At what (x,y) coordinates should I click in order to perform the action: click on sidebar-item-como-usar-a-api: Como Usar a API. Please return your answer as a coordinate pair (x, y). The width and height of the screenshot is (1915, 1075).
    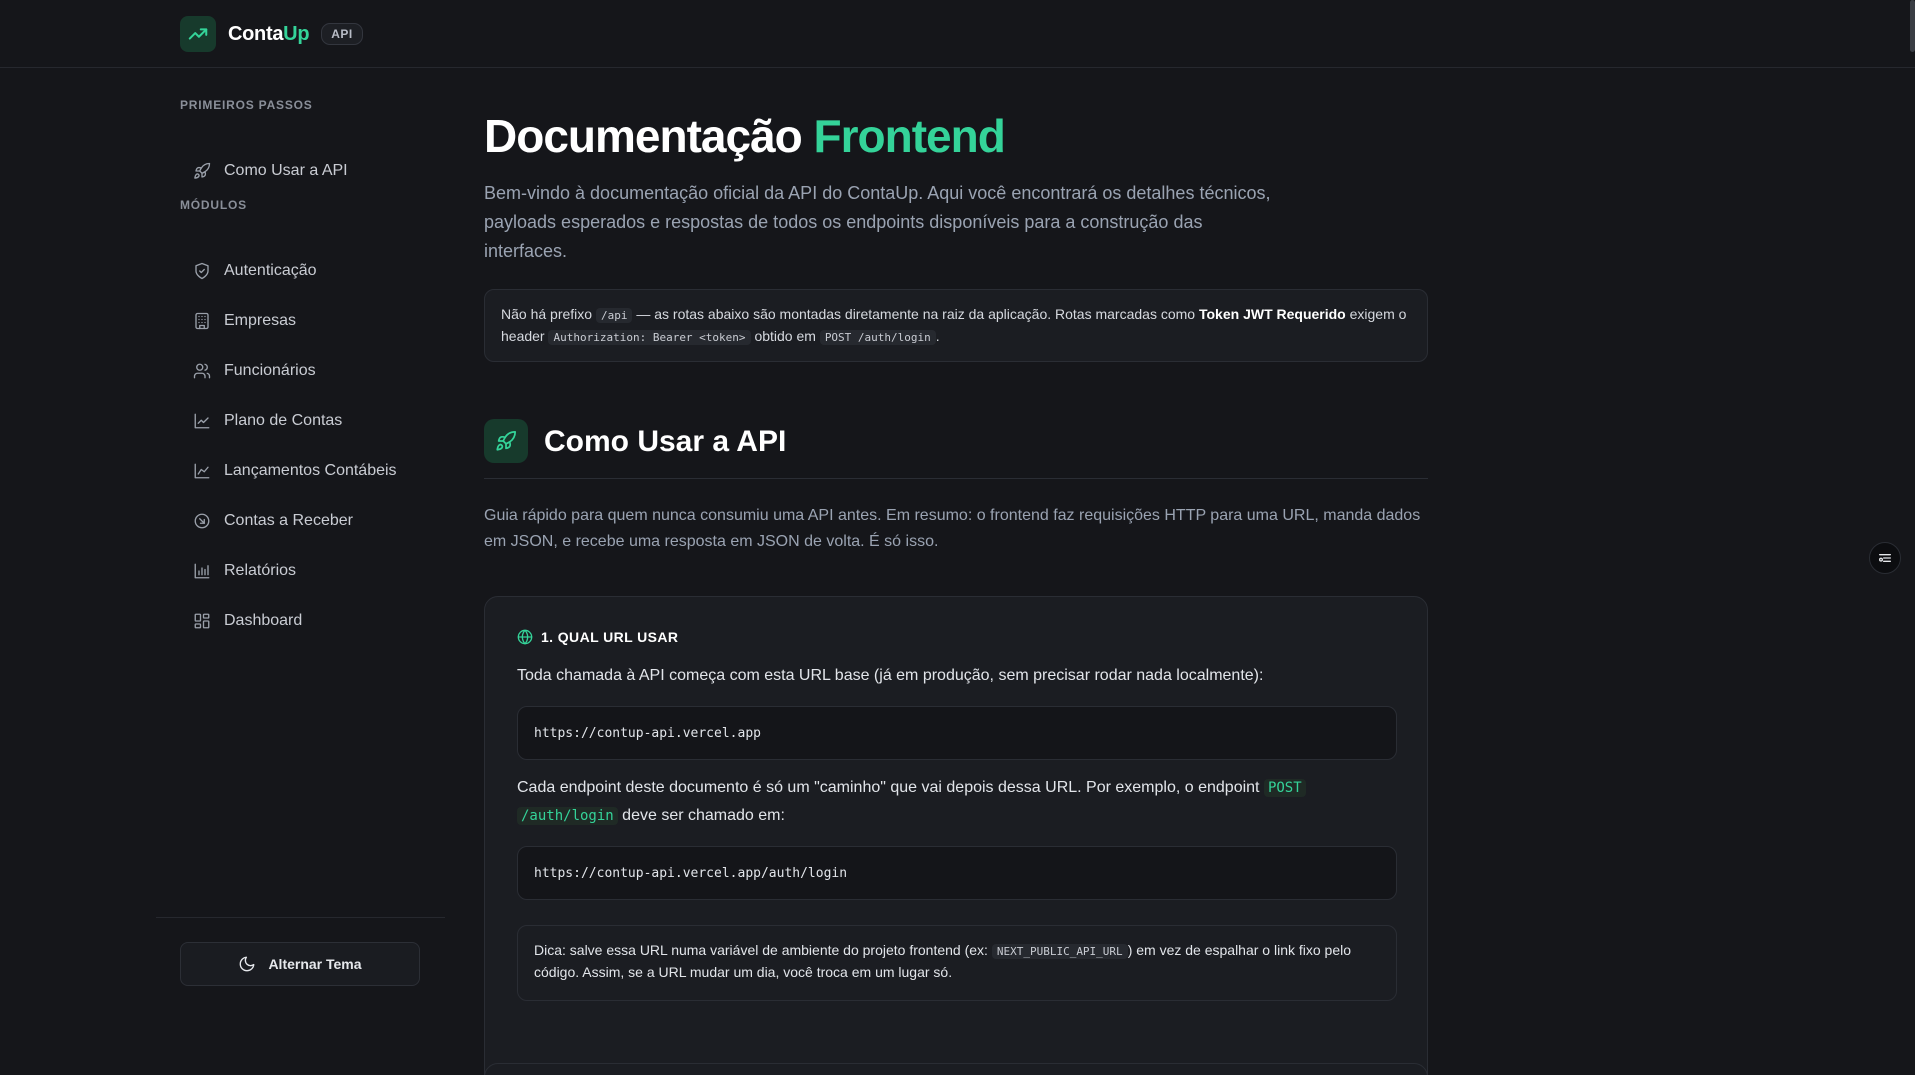
    Looking at the image, I should click on (312, 171).